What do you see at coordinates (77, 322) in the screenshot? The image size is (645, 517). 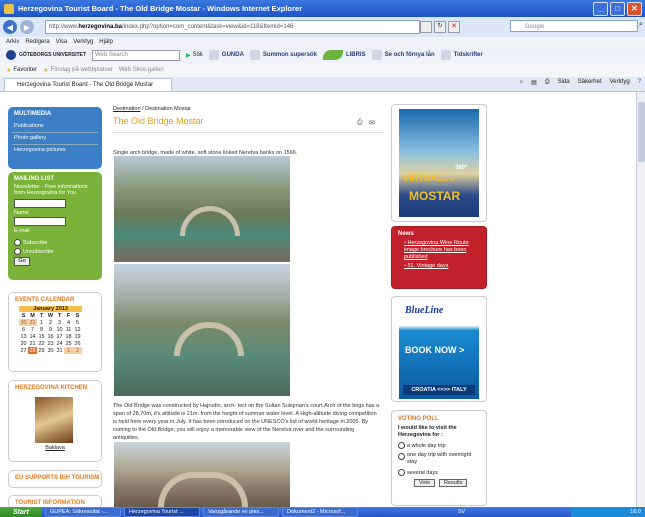 I see `calendar-day: 5` at bounding box center [77, 322].